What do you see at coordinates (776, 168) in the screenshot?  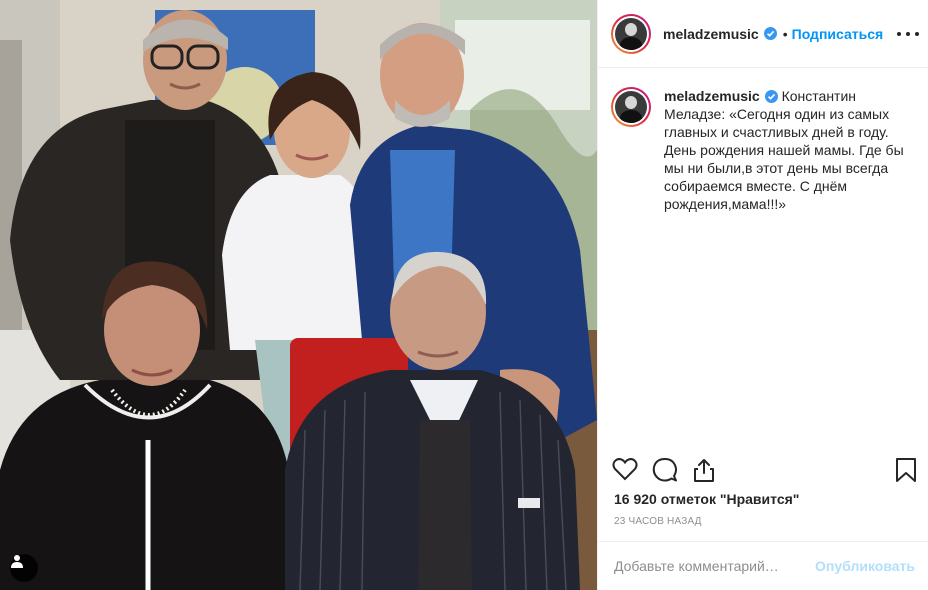 I see `caption-line: мы ни были,в этот день мы всегда` at bounding box center [776, 168].